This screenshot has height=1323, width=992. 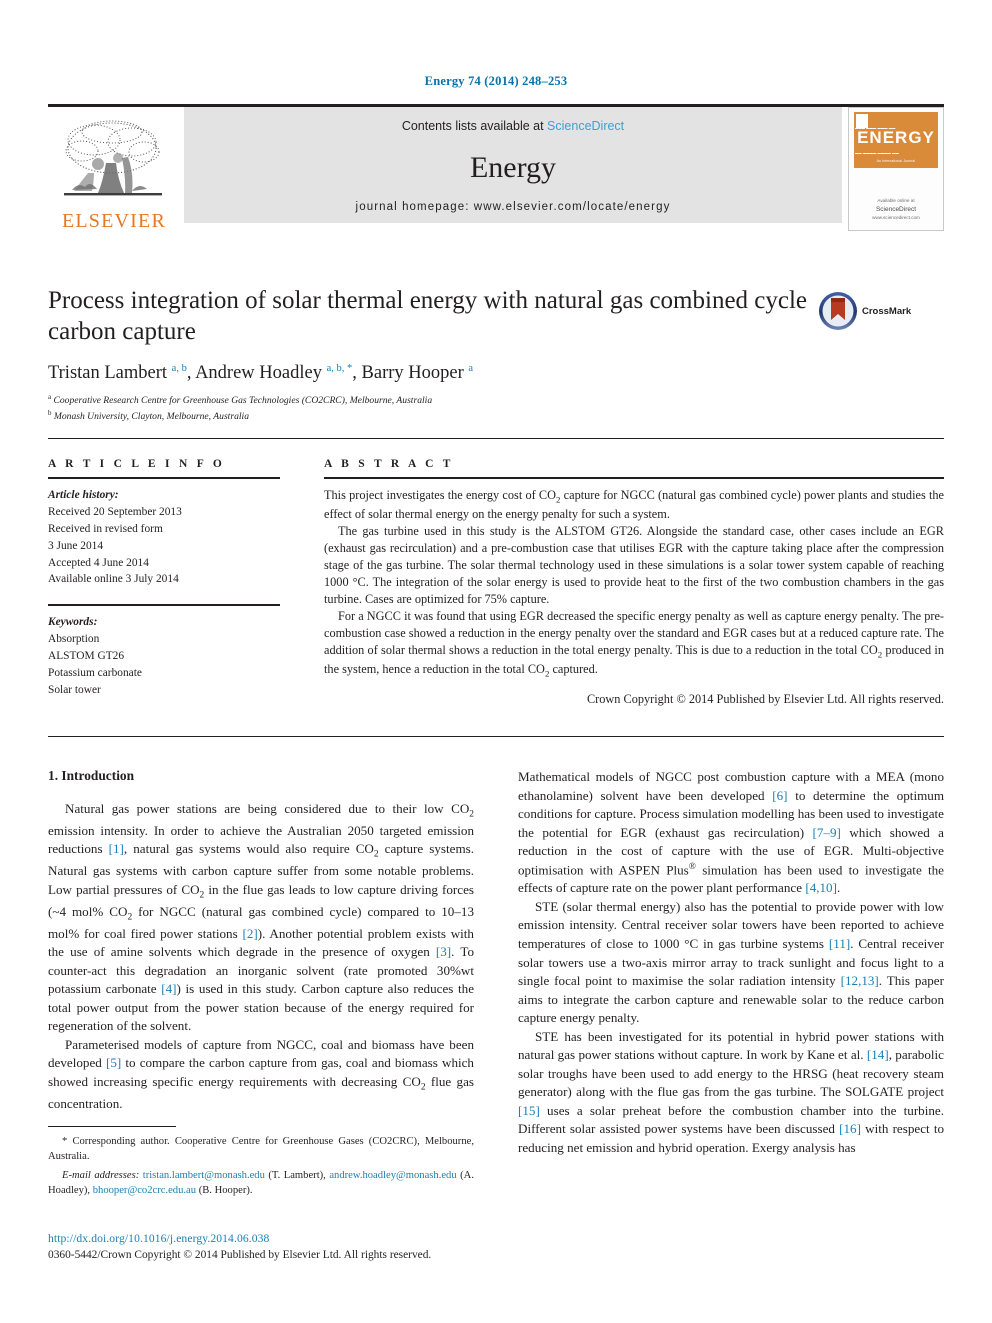 I want to click on citation-ref: [1], so click(x=116, y=848).